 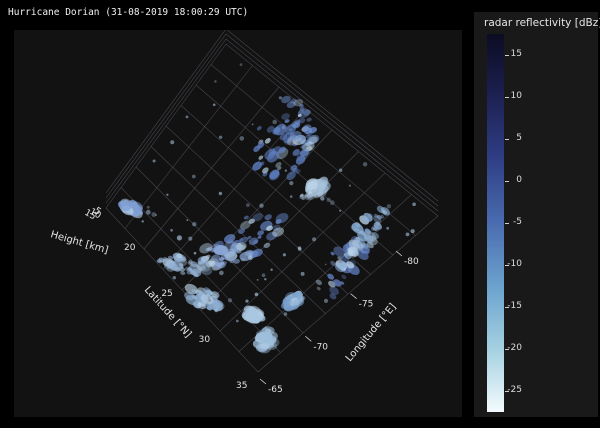 I want to click on grid-line, so click(x=348, y=294).